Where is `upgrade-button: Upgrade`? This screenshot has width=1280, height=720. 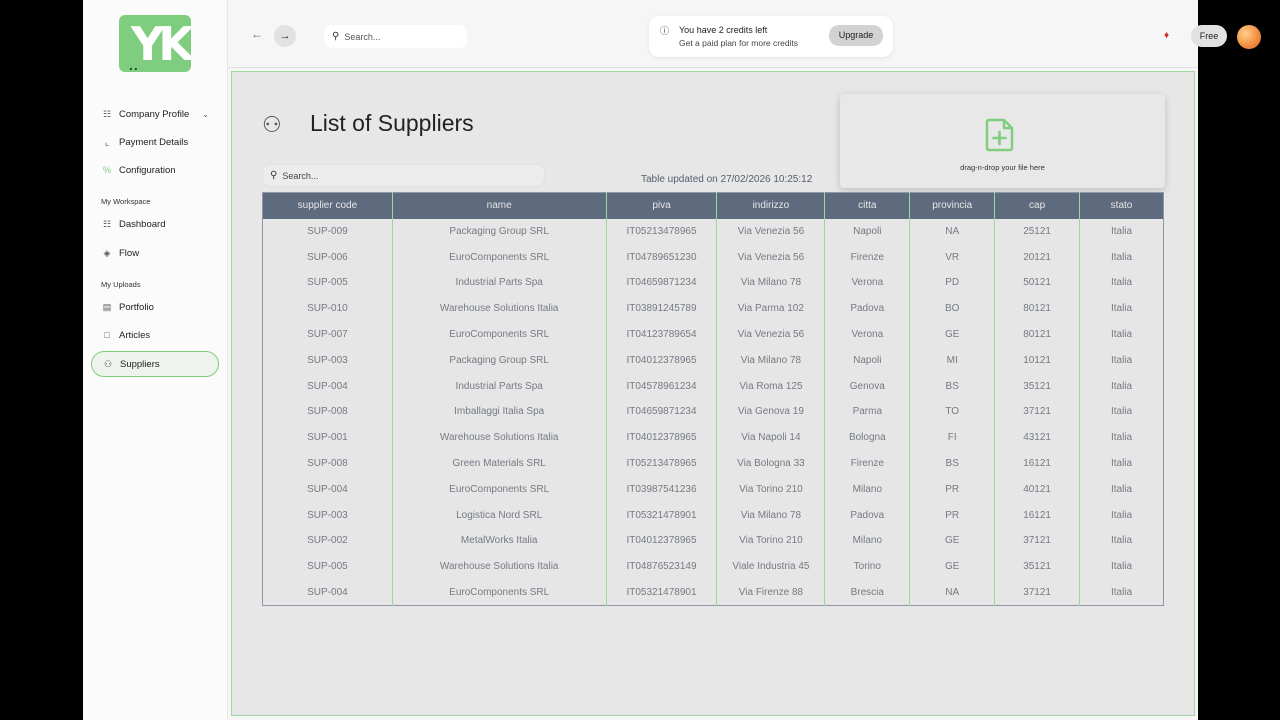
upgrade-button: Upgrade is located at coordinates (856, 35).